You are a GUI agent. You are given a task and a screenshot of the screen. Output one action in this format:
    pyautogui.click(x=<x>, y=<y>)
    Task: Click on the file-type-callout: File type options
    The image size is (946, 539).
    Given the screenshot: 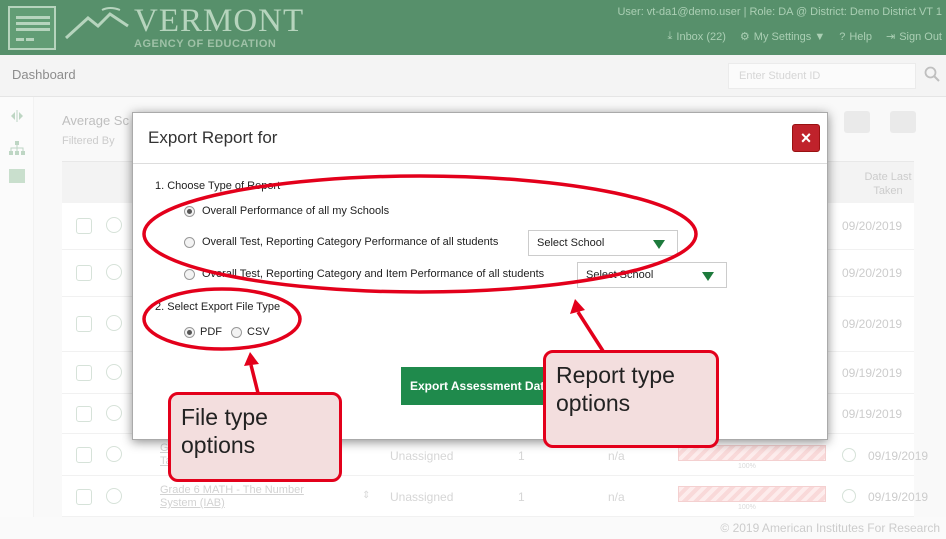 What is the action you would take?
    pyautogui.click(x=255, y=437)
    